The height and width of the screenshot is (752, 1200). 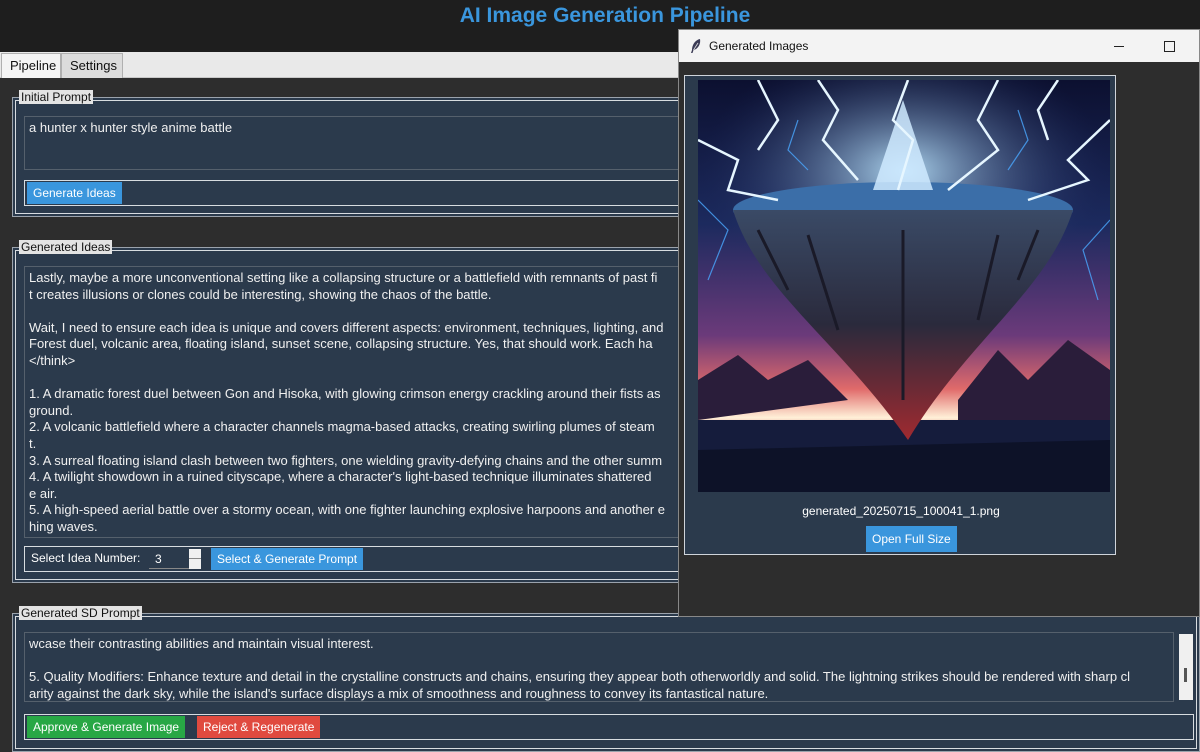 I want to click on idea-number-spinbox: 3, so click(x=175, y=559).